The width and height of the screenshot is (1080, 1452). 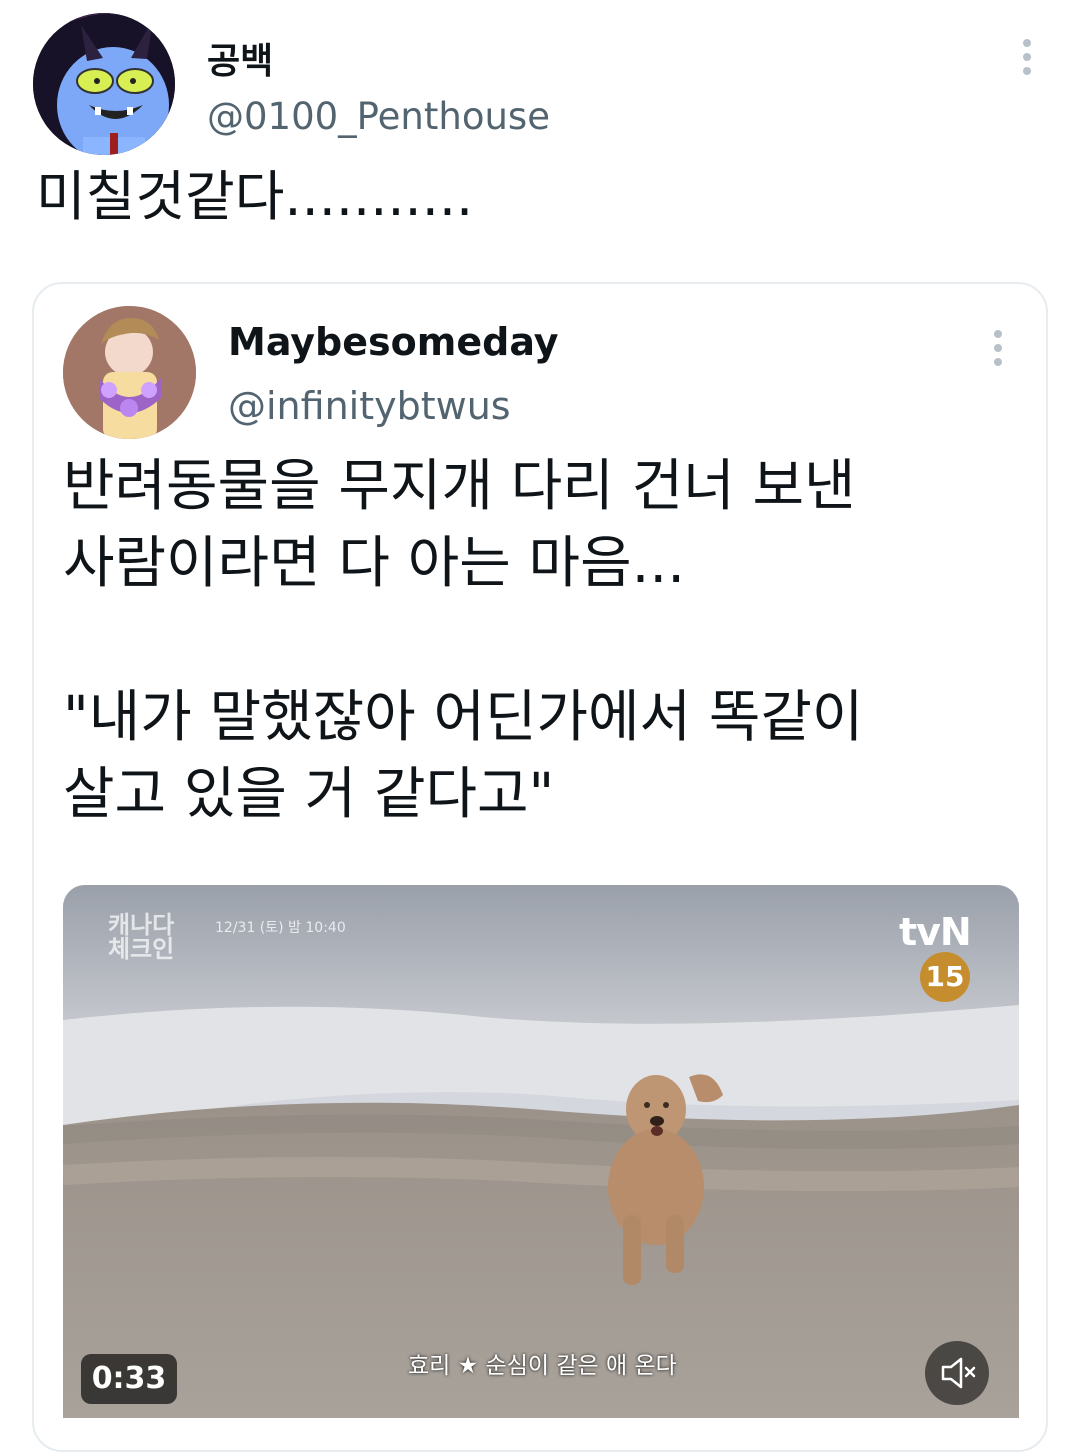 I want to click on age-rating-badge: 15, so click(x=945, y=977).